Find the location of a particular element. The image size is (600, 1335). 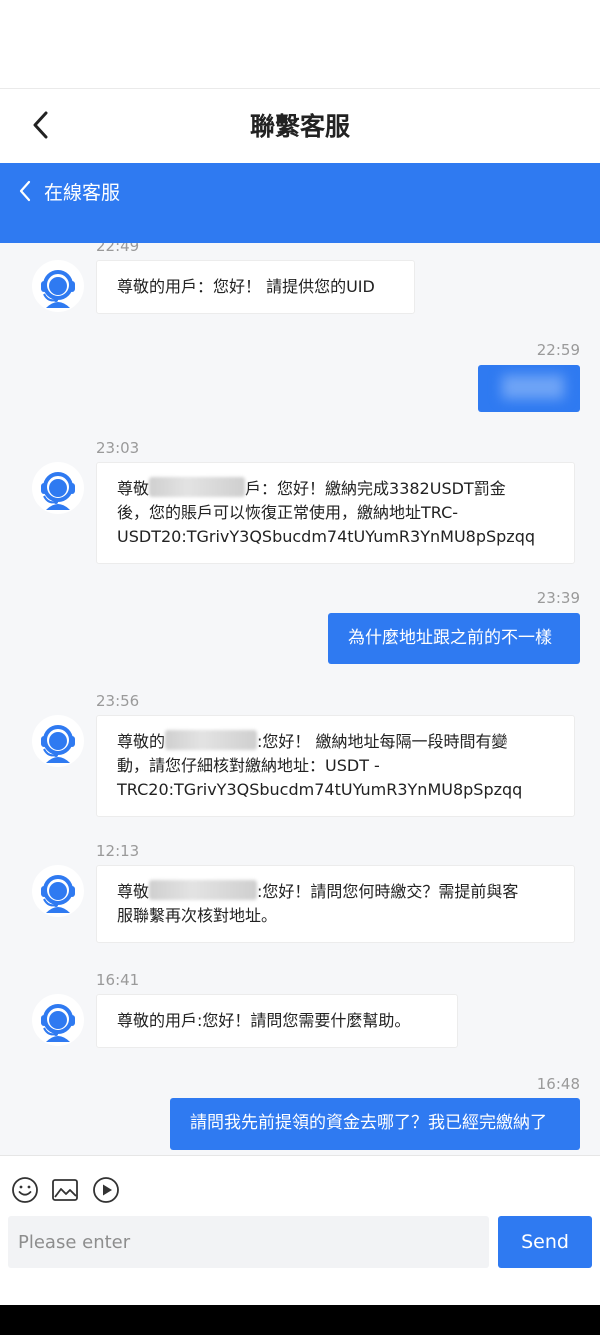

message-time: 23:56 is located at coordinates (118, 701).